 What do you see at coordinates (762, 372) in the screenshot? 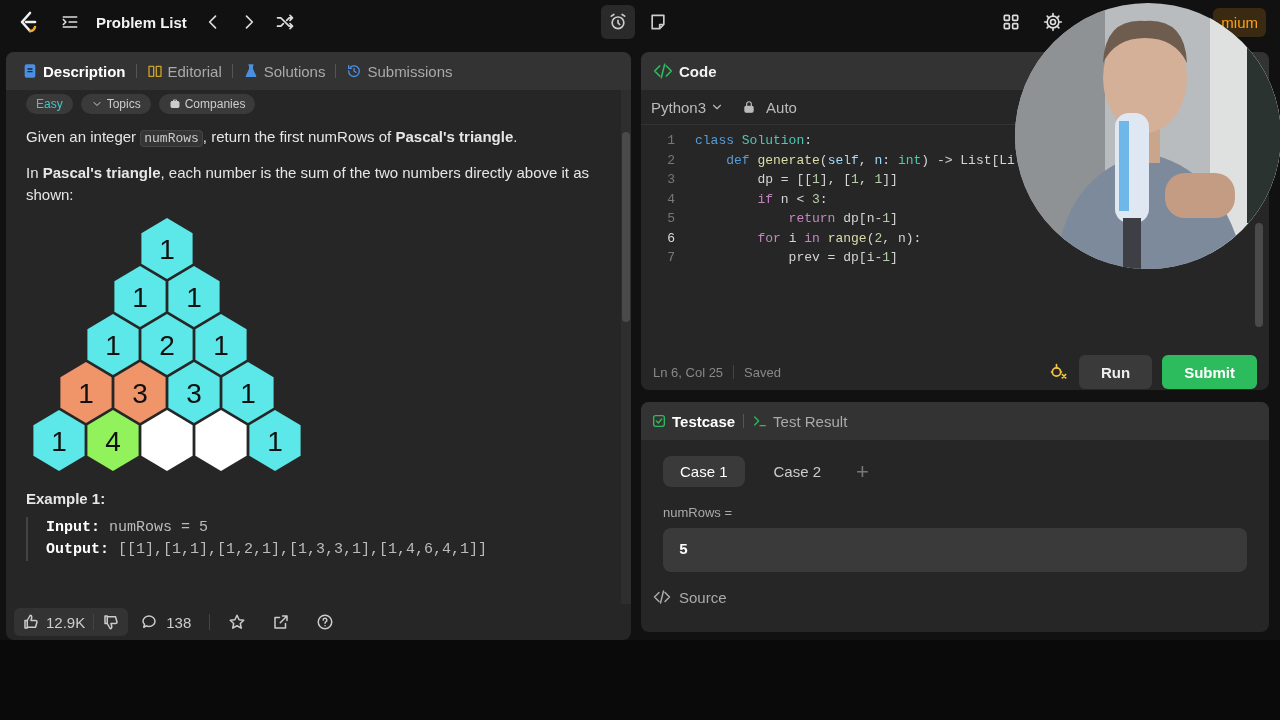
I see `save-status: Saved` at bounding box center [762, 372].